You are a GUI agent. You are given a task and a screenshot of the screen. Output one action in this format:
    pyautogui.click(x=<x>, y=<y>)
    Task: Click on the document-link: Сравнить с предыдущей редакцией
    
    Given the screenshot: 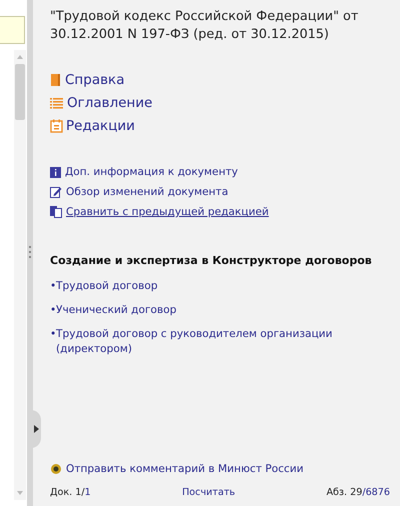 What is the action you would take?
    pyautogui.click(x=220, y=212)
    